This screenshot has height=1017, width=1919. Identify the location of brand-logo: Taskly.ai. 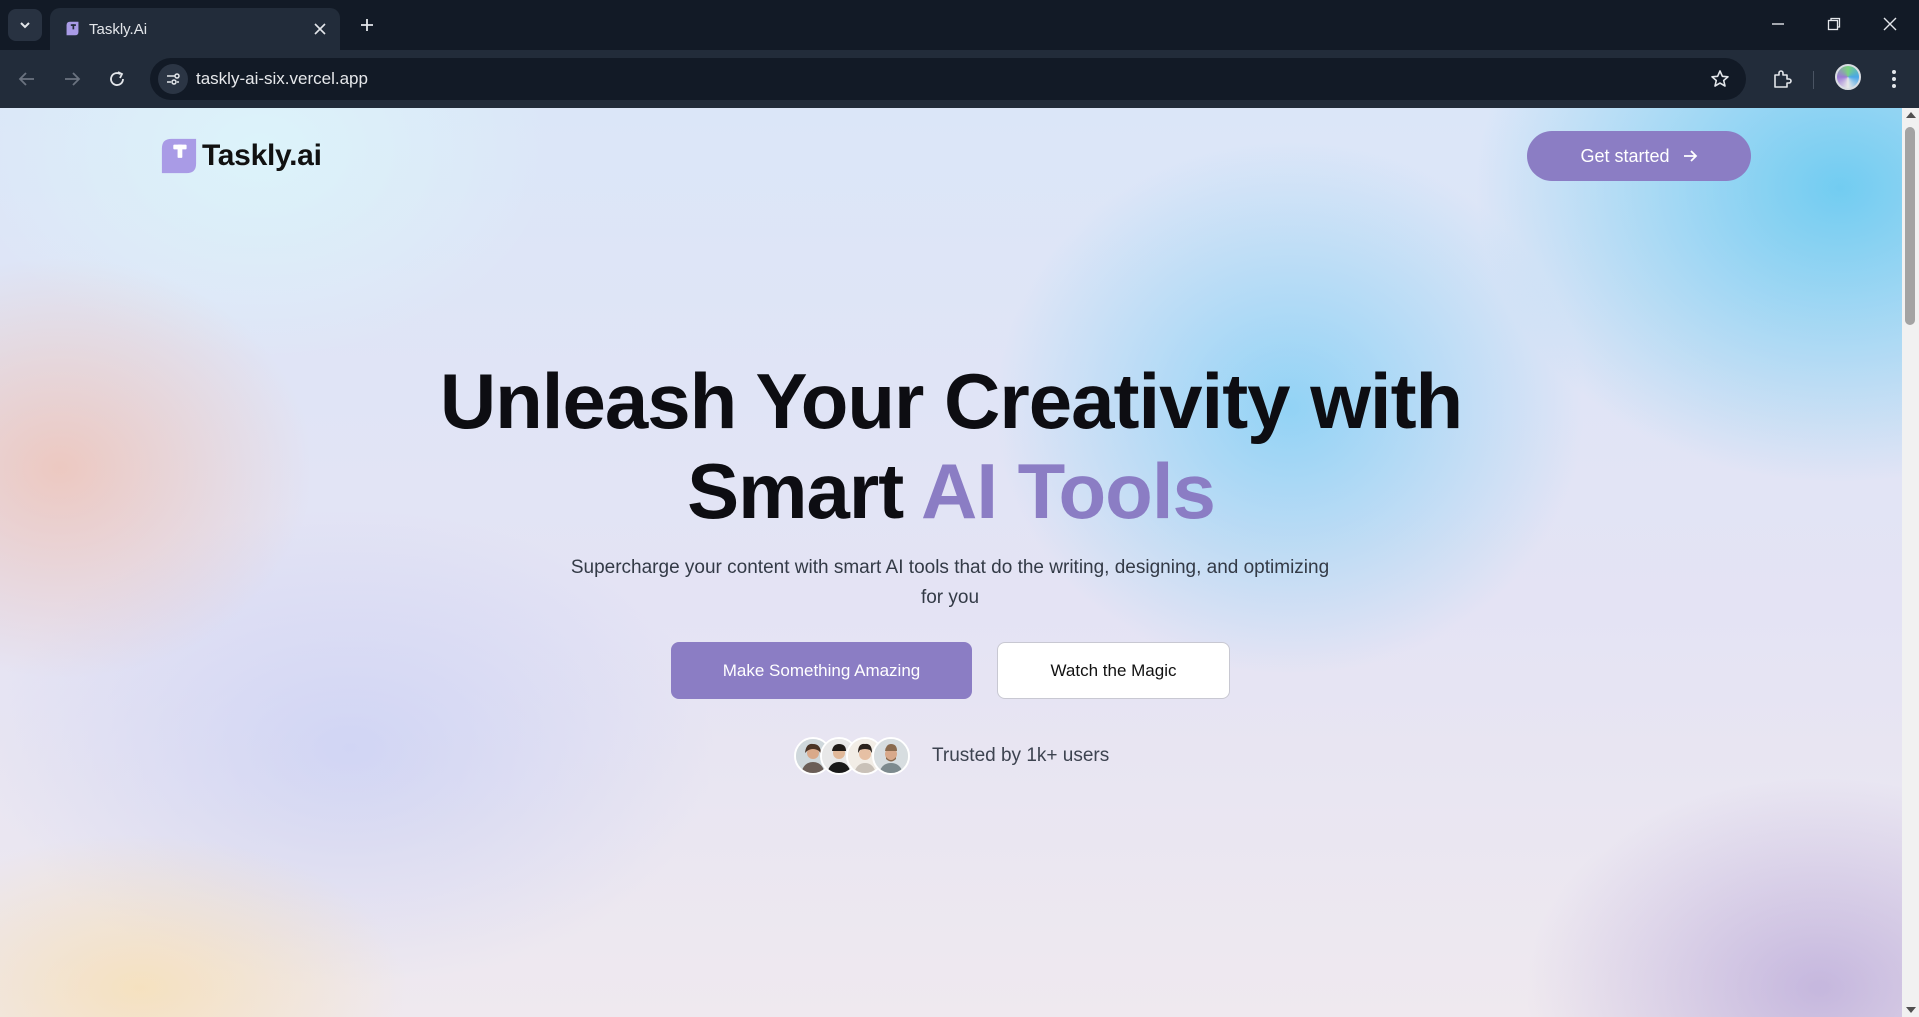
(241, 156).